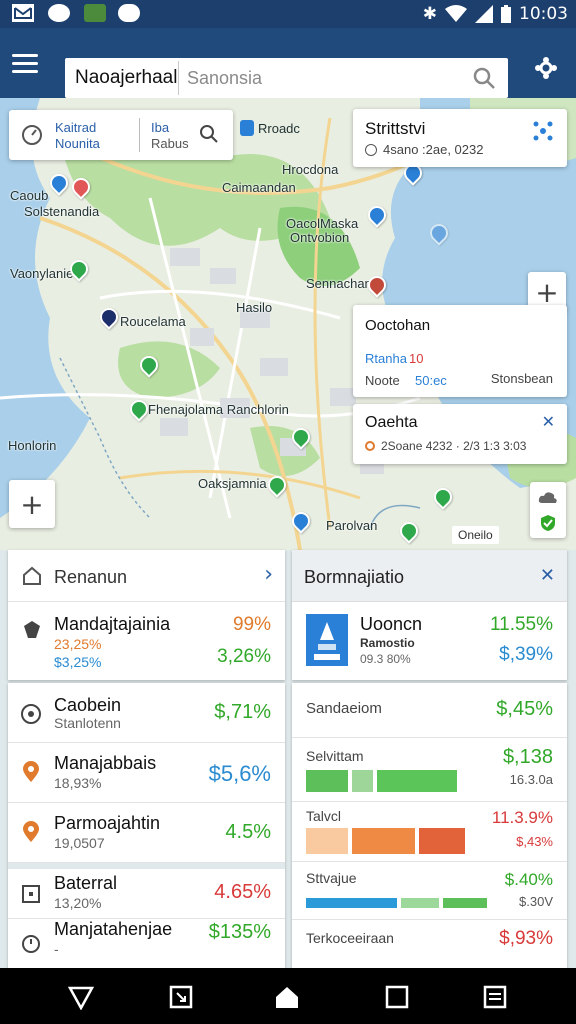 The height and width of the screenshot is (1024, 576). Describe the element at coordinates (524, 709) in the screenshot. I see `metric-value: $,45%` at that location.